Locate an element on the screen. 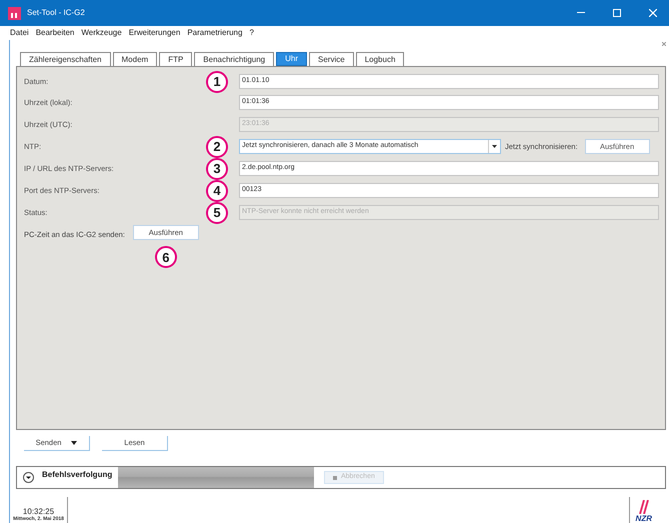 The image size is (669, 523). menu-item: Werkzeuge is located at coordinates (101, 33).